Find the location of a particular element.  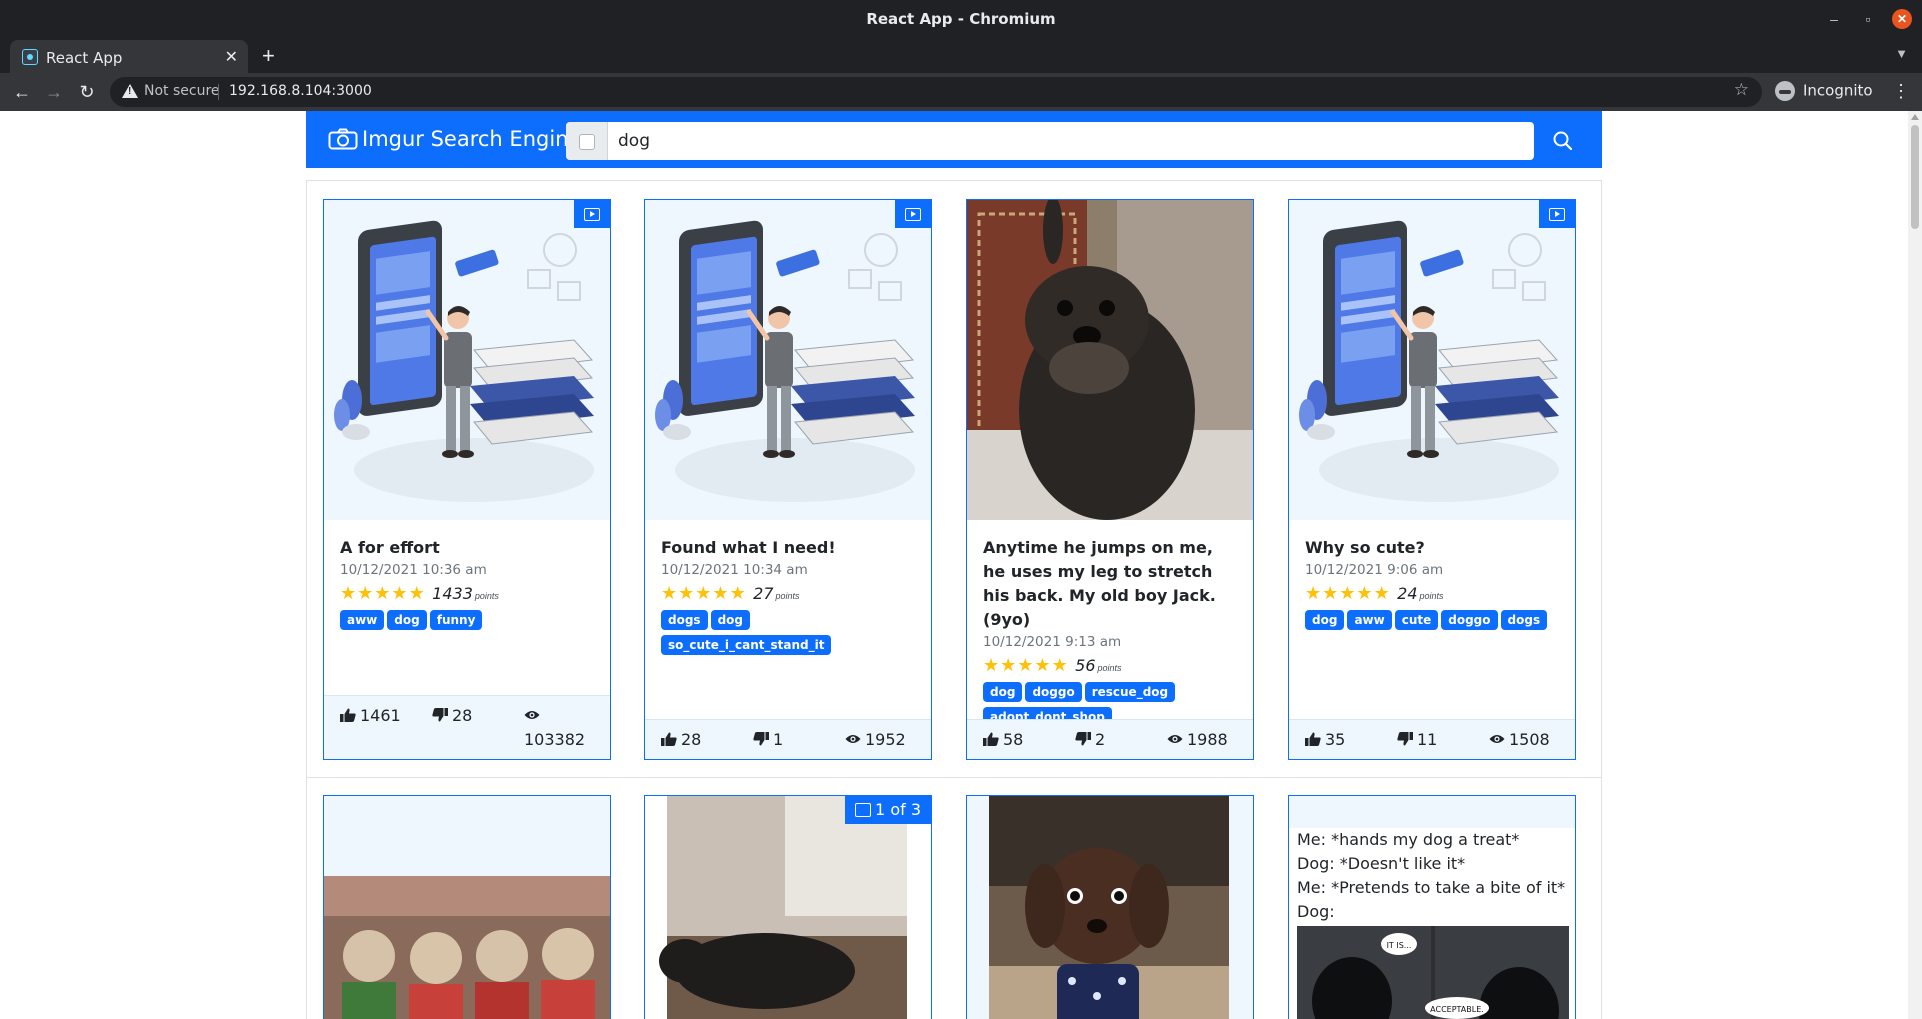

views: 1952 is located at coordinates (875, 739).